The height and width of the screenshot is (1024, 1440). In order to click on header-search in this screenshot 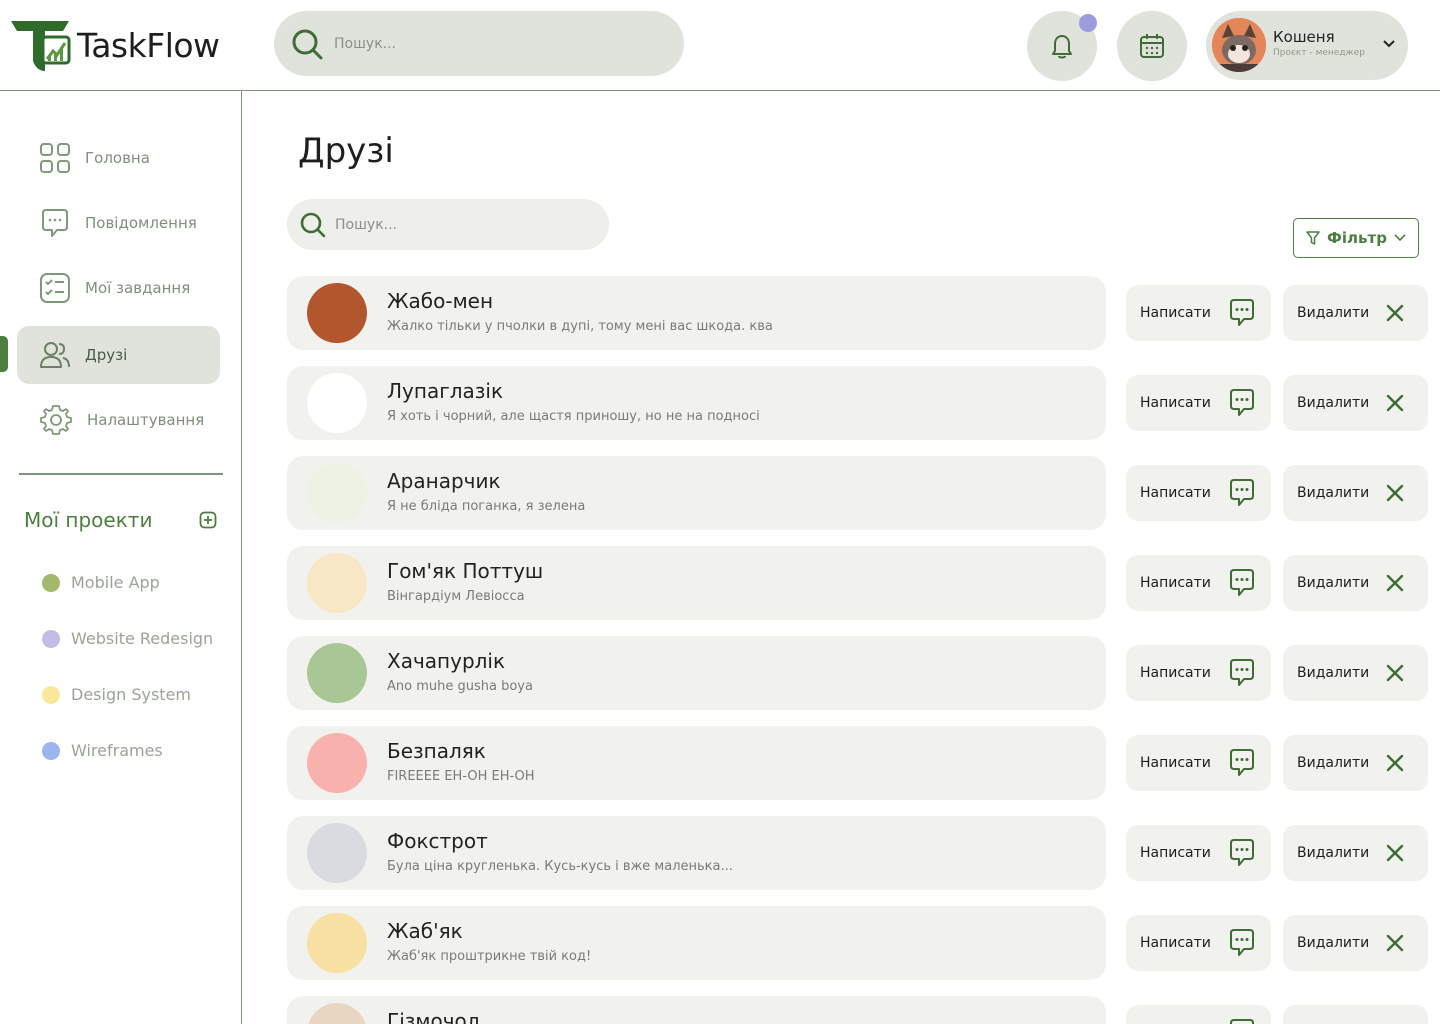, I will do `click(479, 43)`.